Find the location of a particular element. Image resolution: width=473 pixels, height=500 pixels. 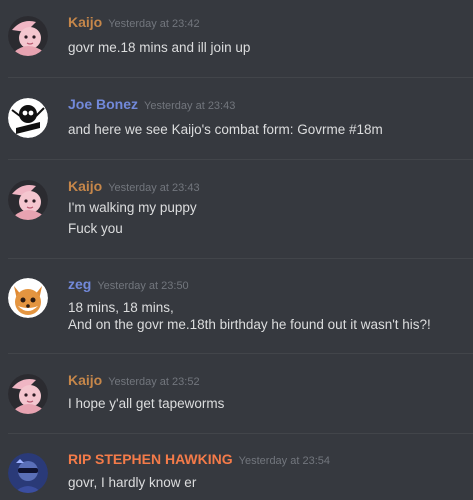

message-text: I'm walking my puppy is located at coordinates (132, 207).